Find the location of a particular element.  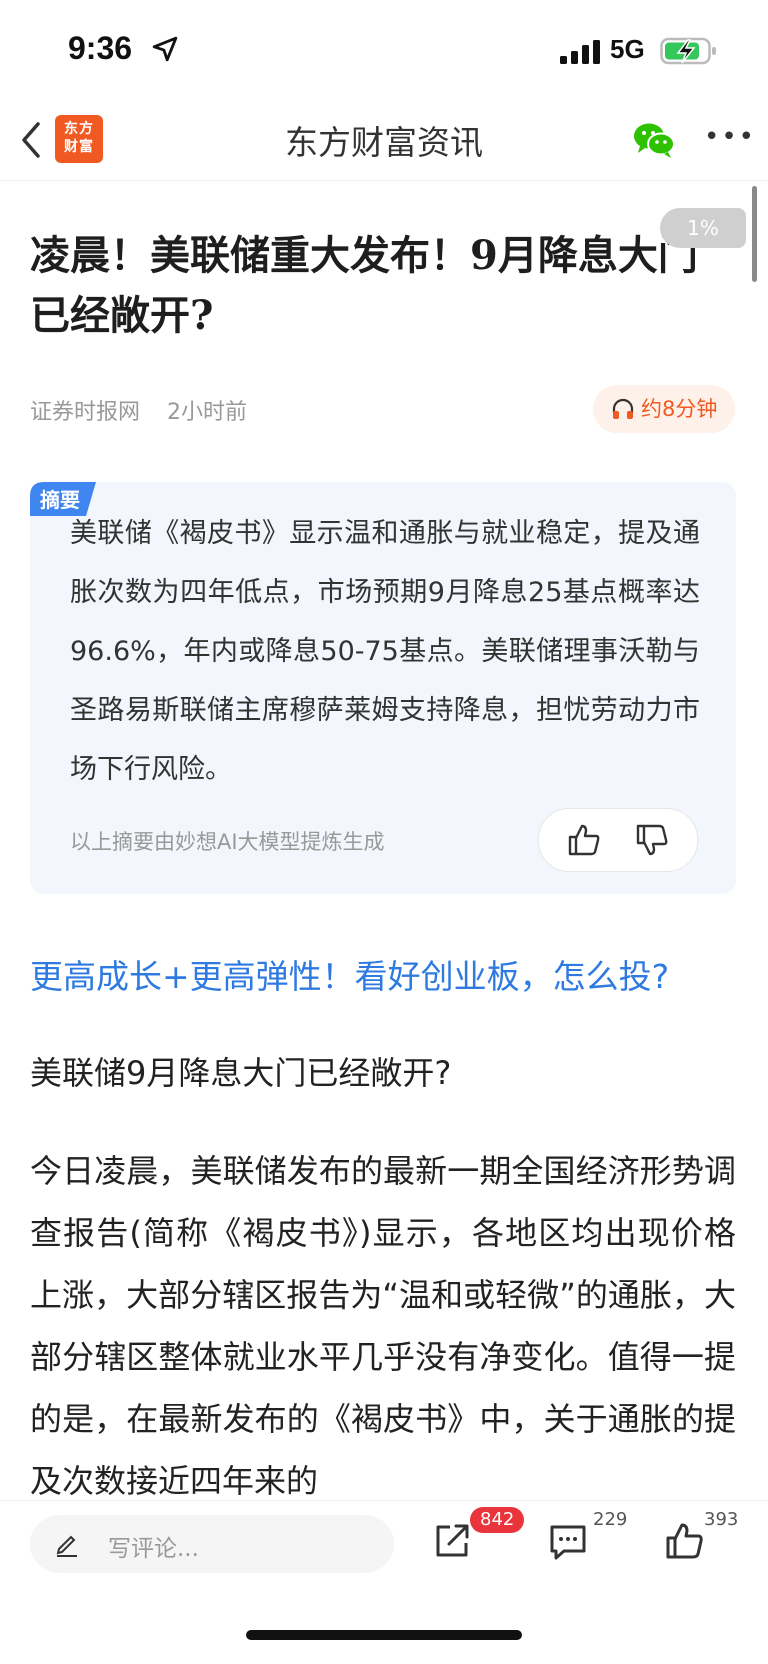

comment-count: 229 is located at coordinates (610, 1519).